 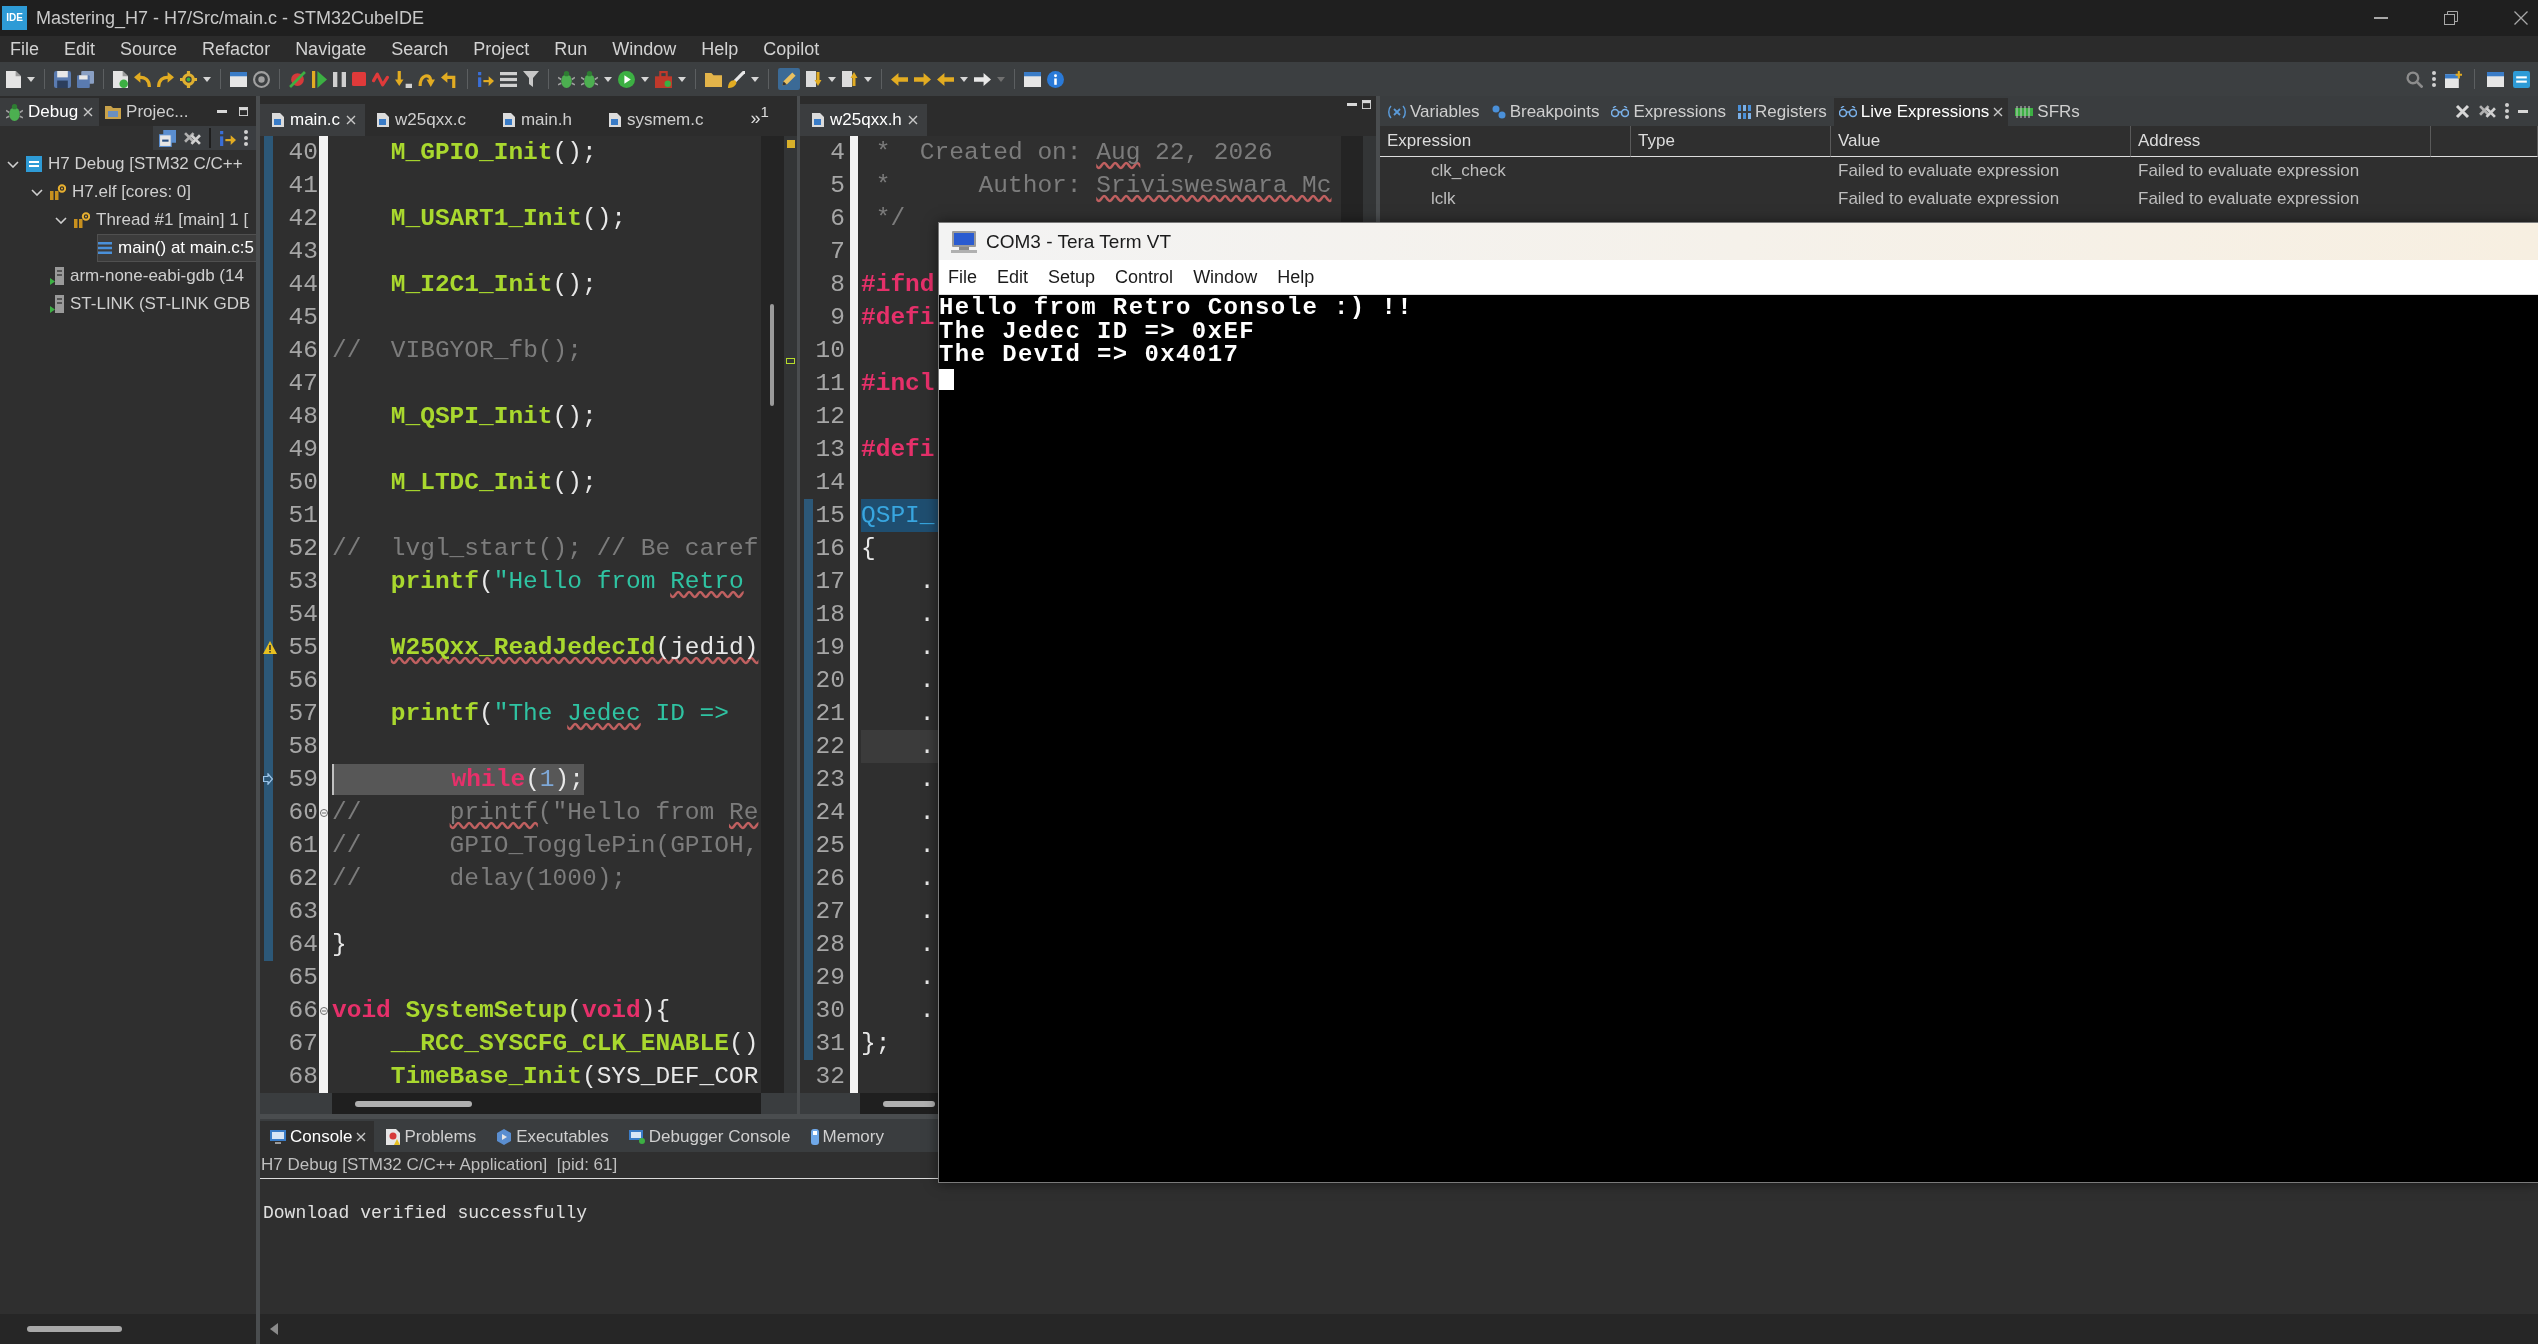 What do you see at coordinates (449, 79) in the screenshot?
I see `step-return-icon` at bounding box center [449, 79].